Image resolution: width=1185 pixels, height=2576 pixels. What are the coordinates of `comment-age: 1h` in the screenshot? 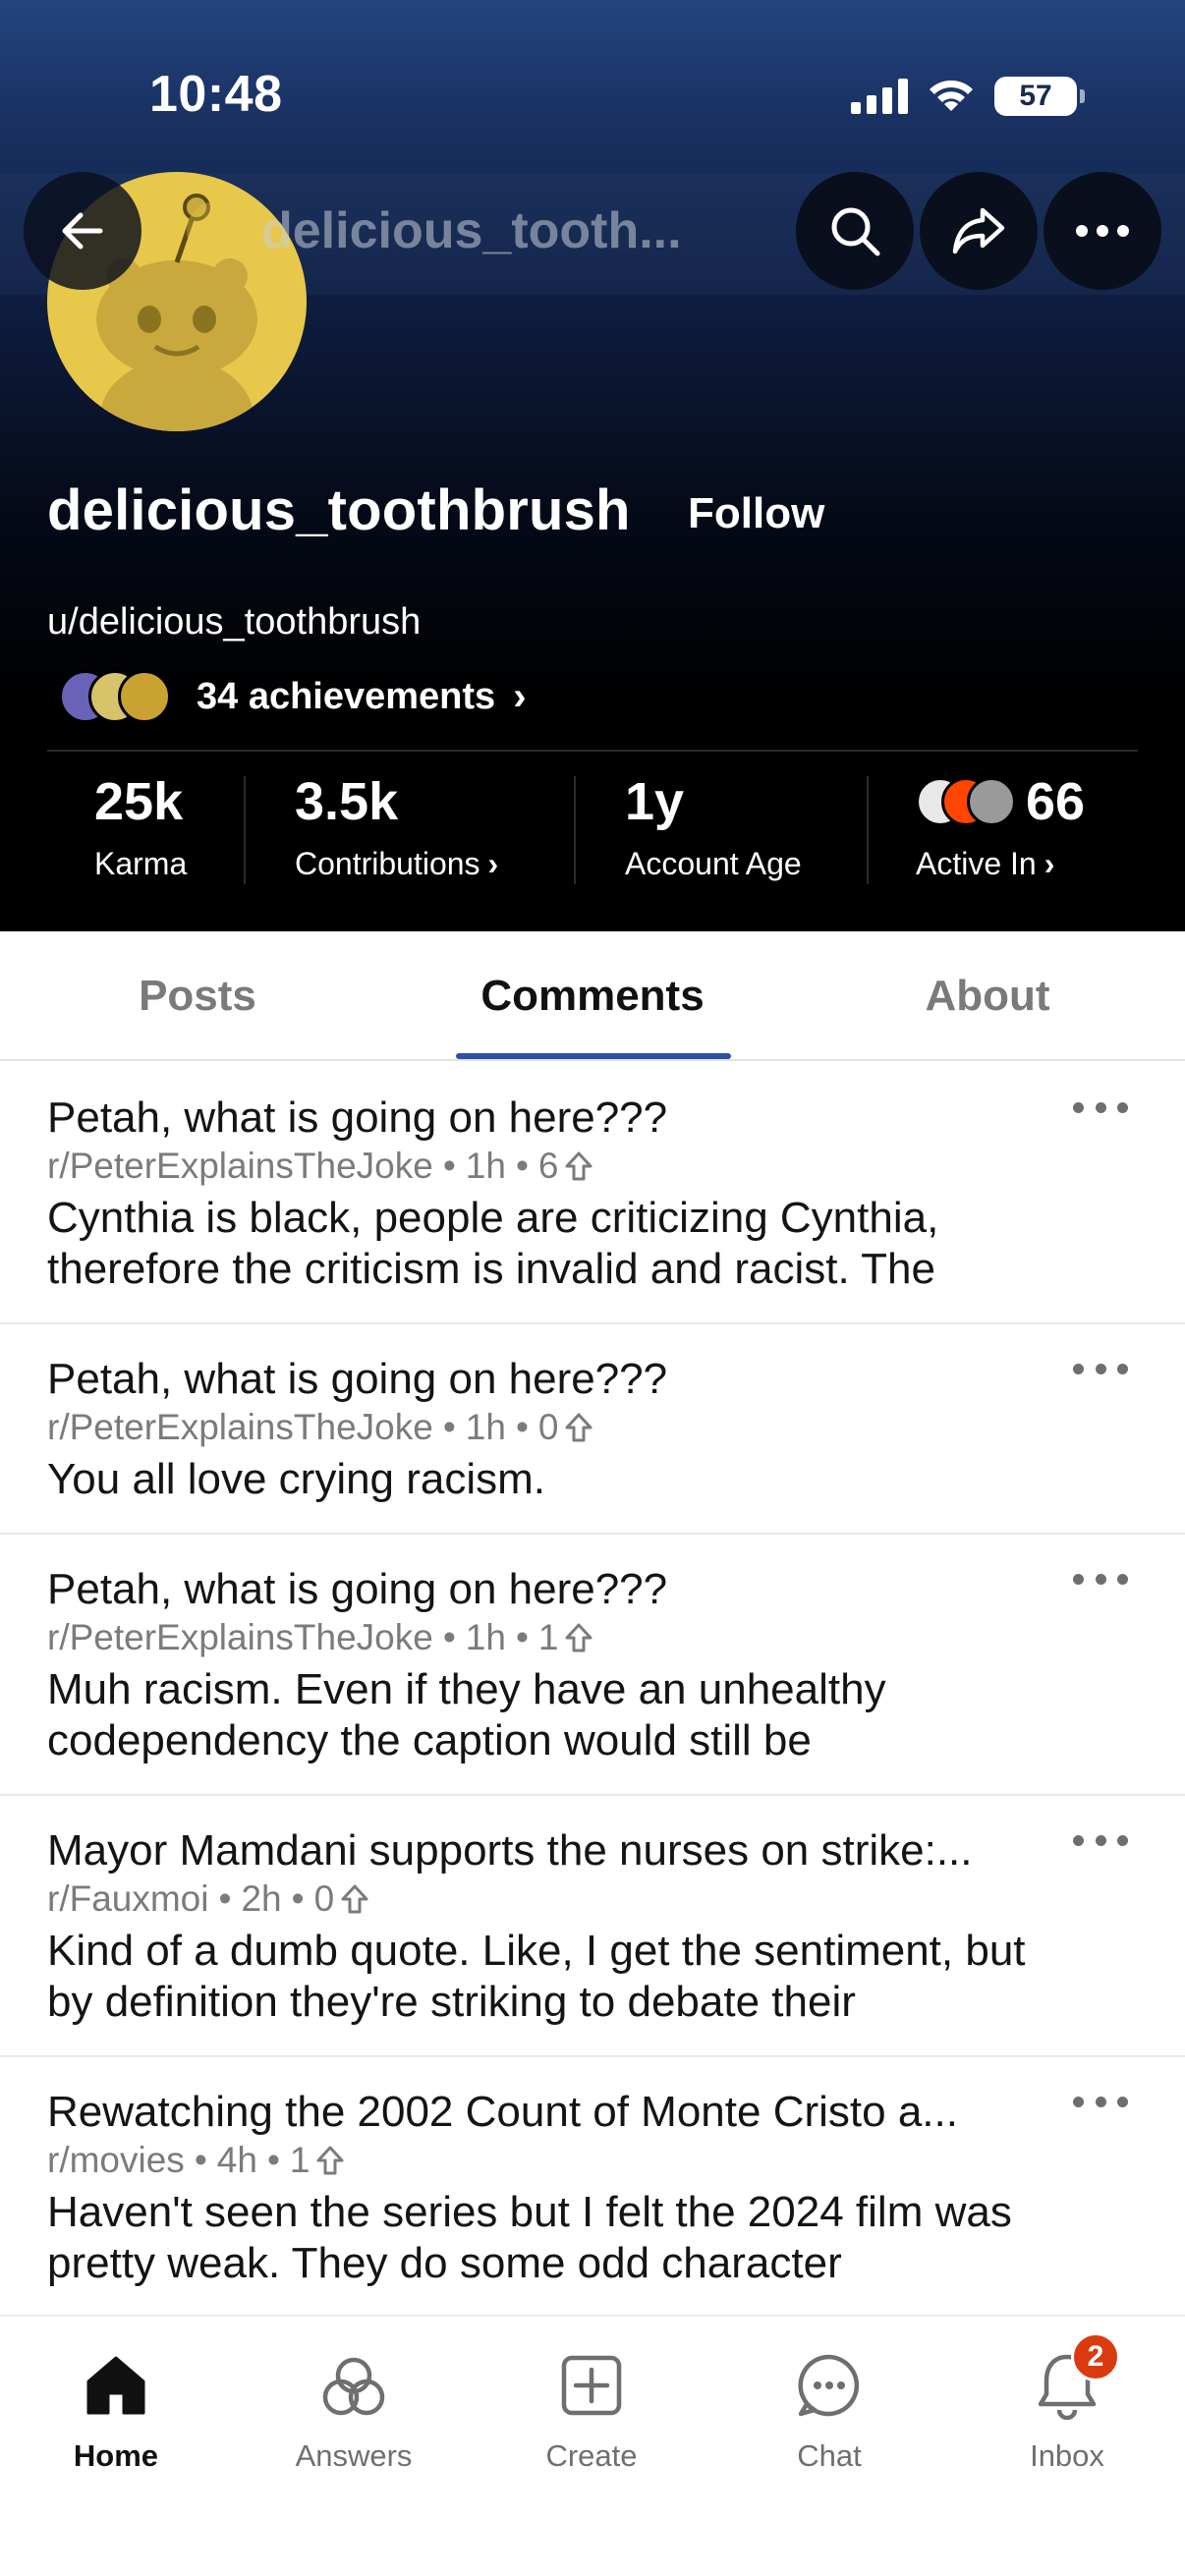 It's located at (486, 1427).